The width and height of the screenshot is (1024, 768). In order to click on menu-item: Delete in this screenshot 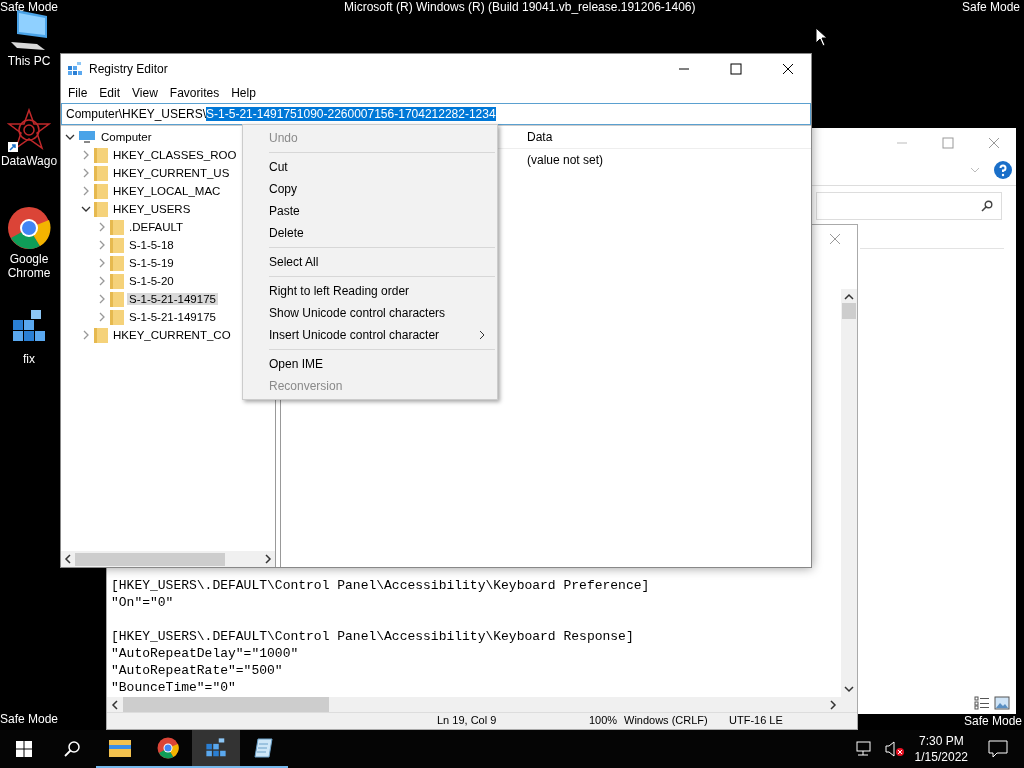, I will do `click(370, 233)`.